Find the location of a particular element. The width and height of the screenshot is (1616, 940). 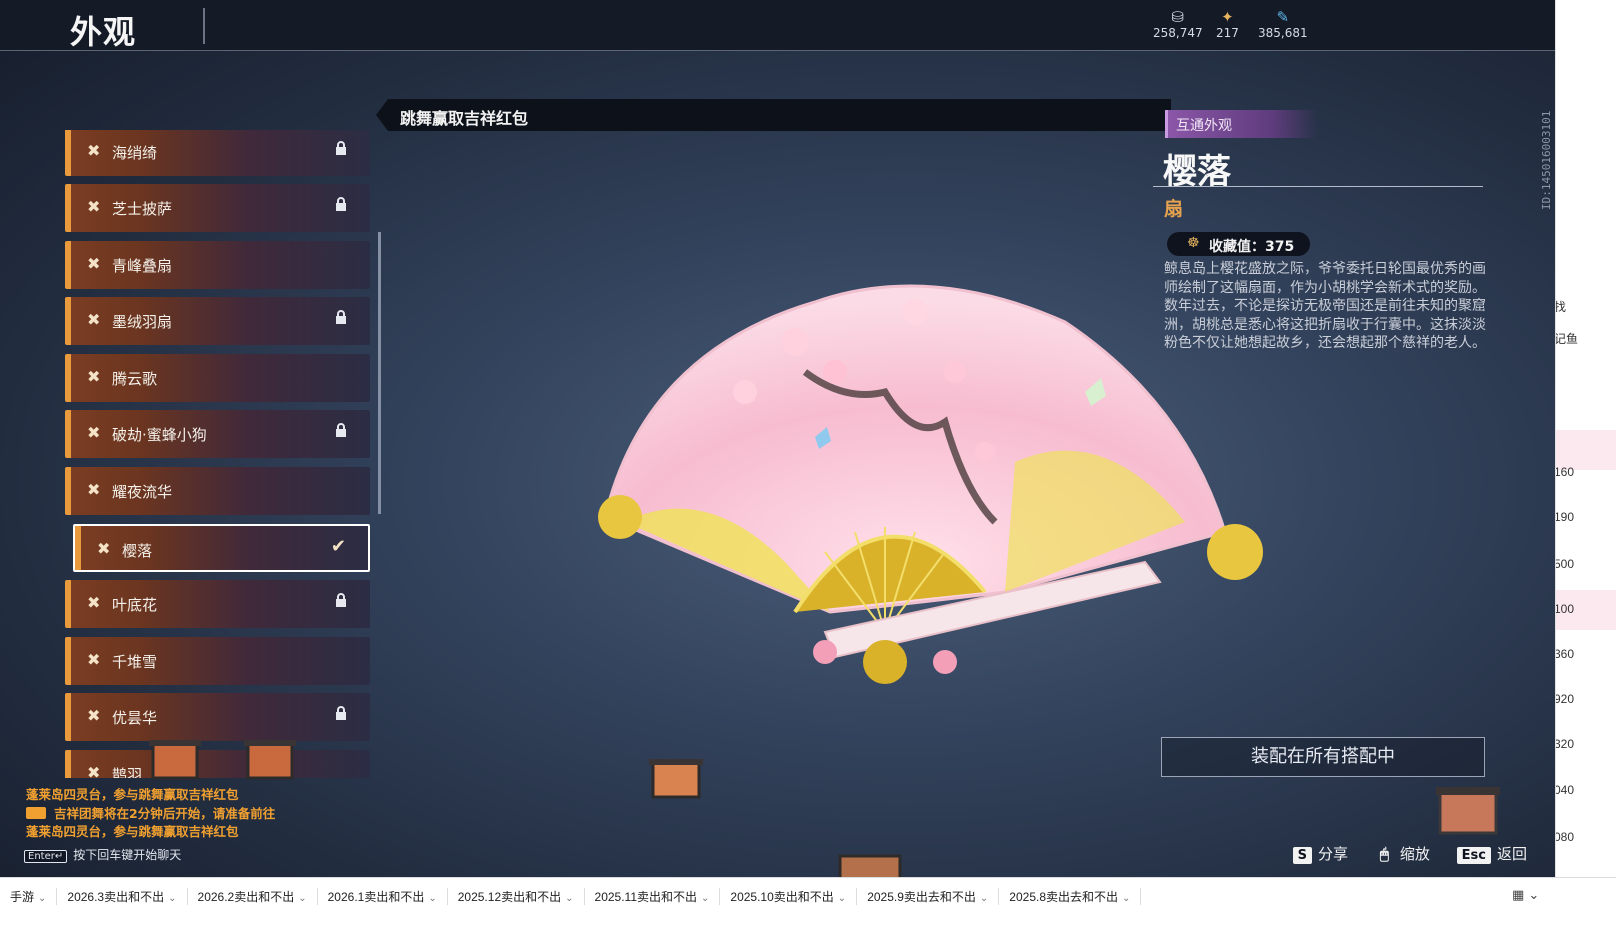

mouse-icon: 🖱 is located at coordinates (1384, 854).